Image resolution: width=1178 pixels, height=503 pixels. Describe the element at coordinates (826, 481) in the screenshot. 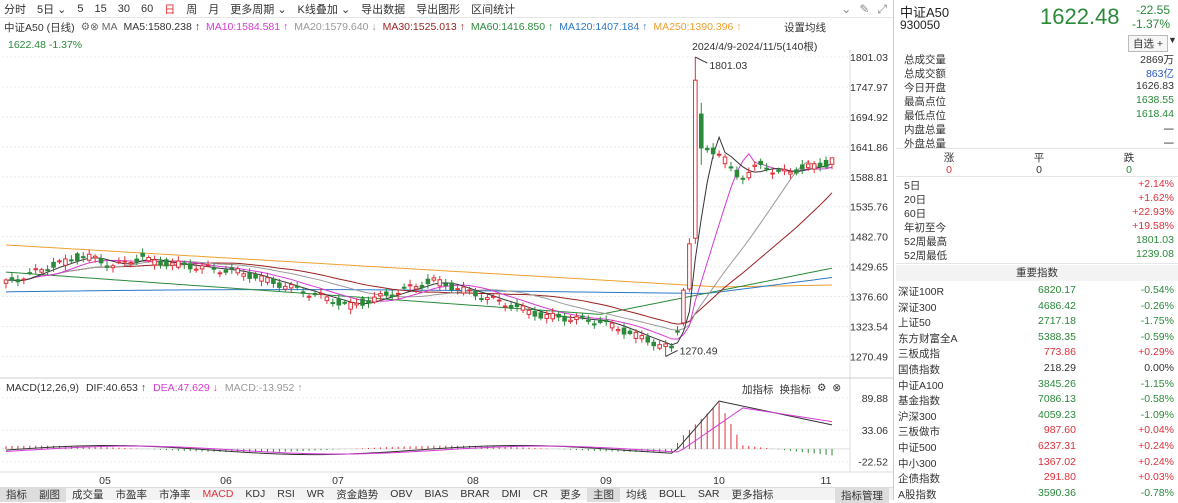

I see `x-tick-label: 11` at that location.